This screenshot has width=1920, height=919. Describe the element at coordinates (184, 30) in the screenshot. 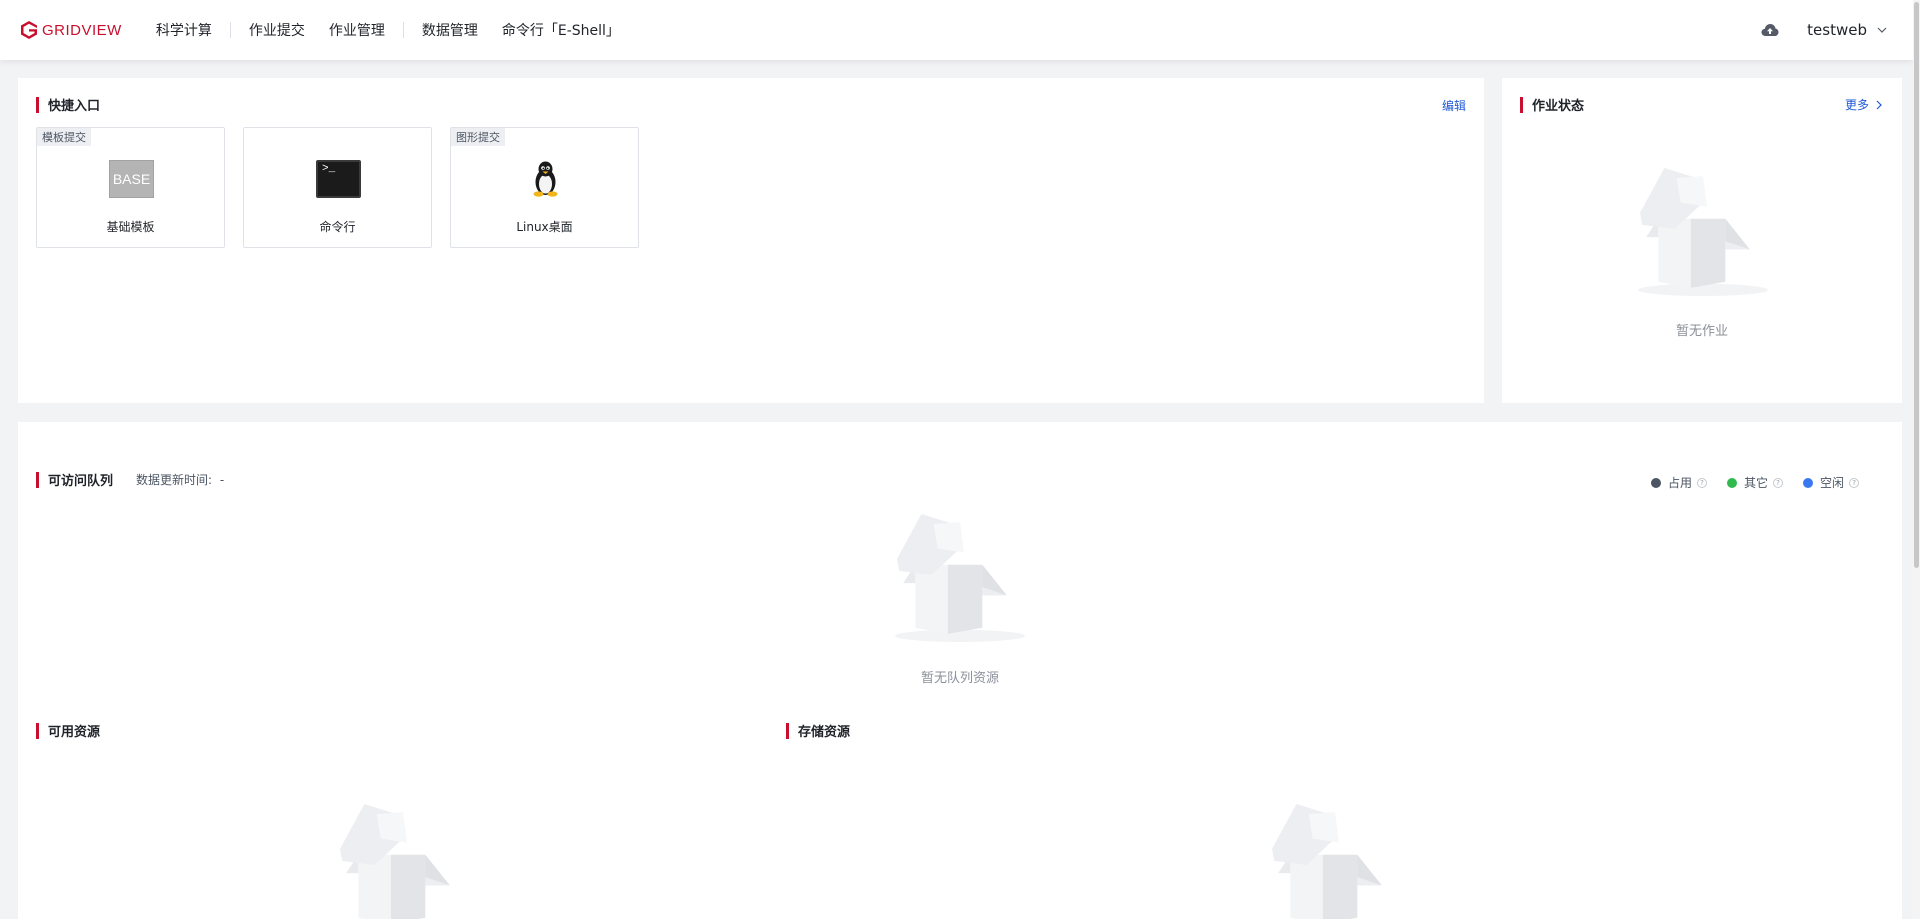

I see `nav-item-scientific-computing: 科学计算` at that location.